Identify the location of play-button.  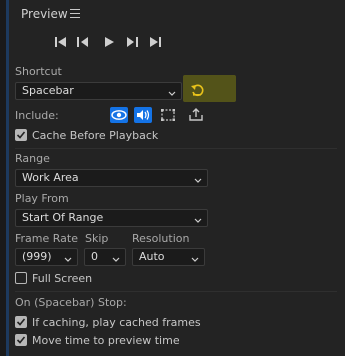
(109, 42).